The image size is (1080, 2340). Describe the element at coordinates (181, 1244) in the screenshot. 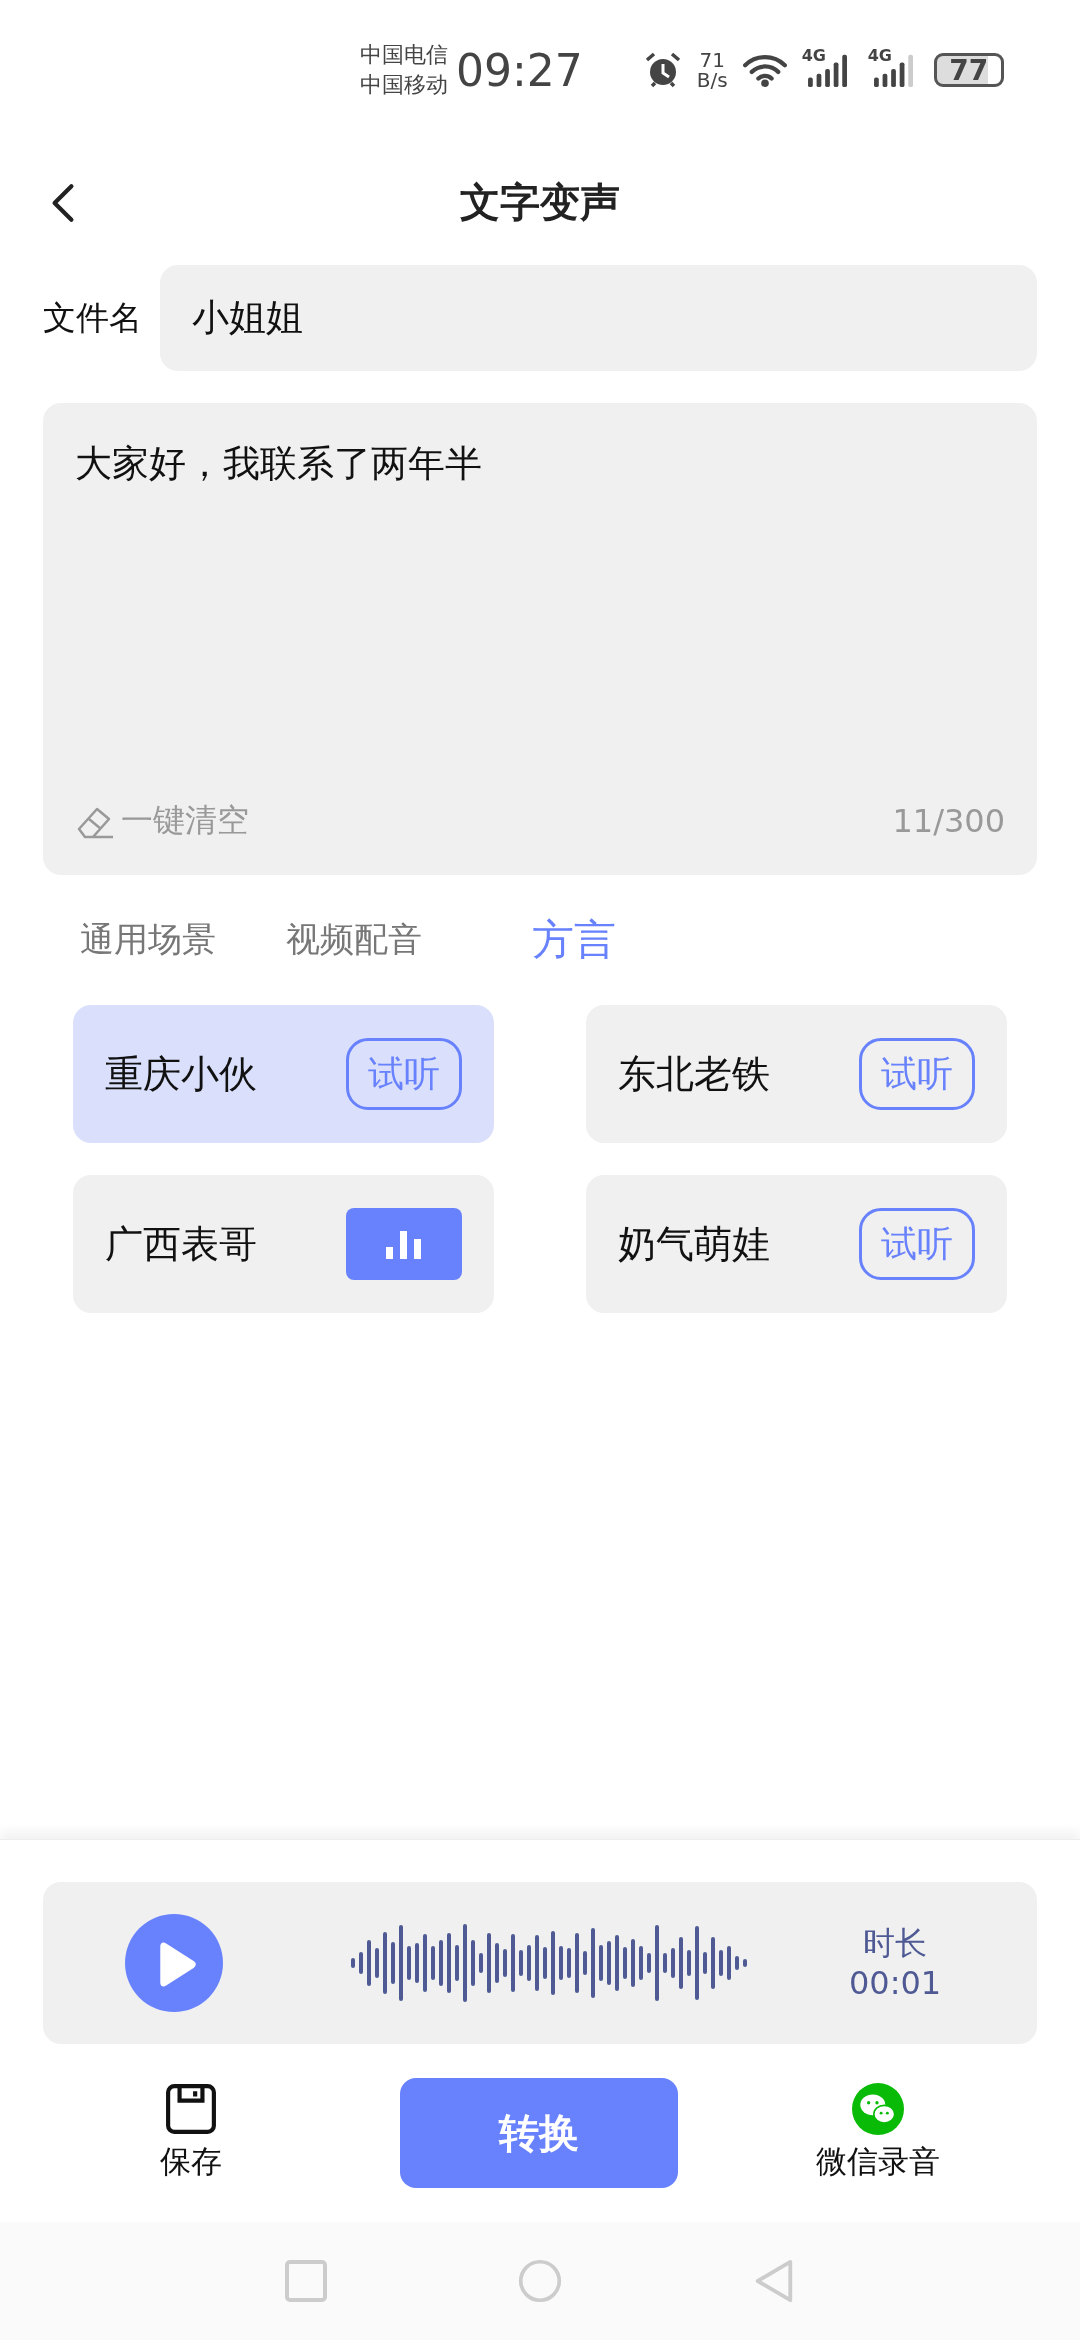

I see `voice-name: 广西表哥` at that location.